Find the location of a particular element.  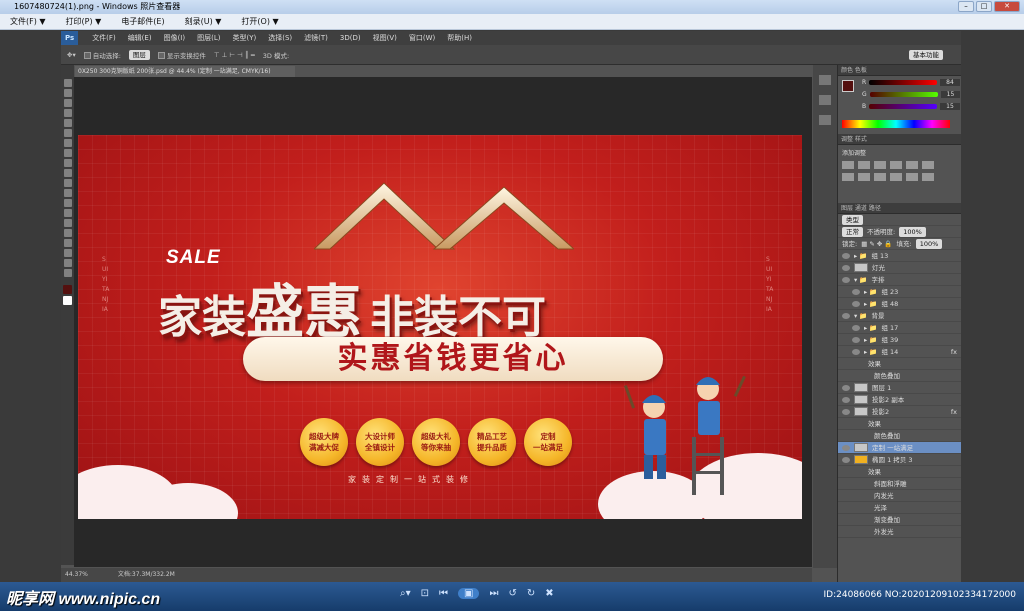

adjustments-panel-tab: 调整 样式 is located at coordinates (899, 139).